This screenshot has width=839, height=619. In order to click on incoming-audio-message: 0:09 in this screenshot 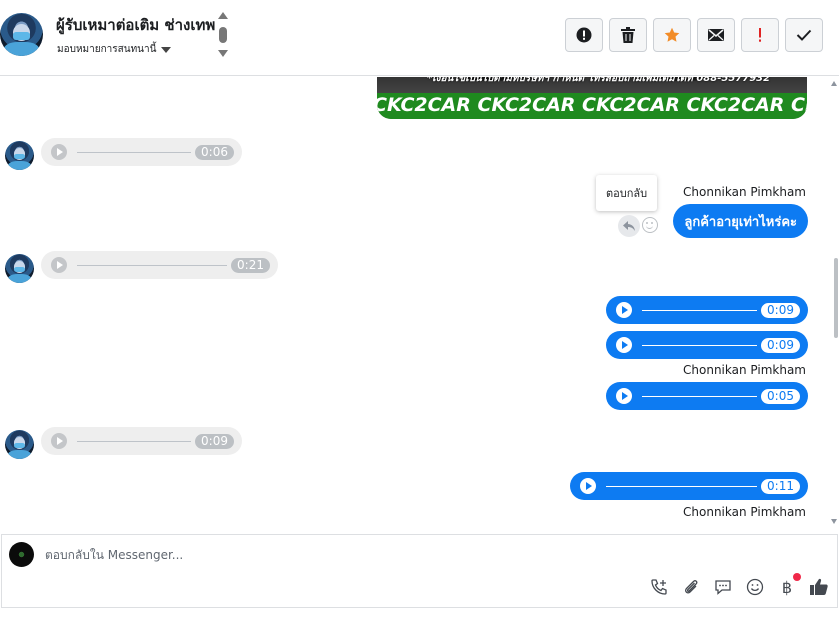, I will do `click(141, 441)`.